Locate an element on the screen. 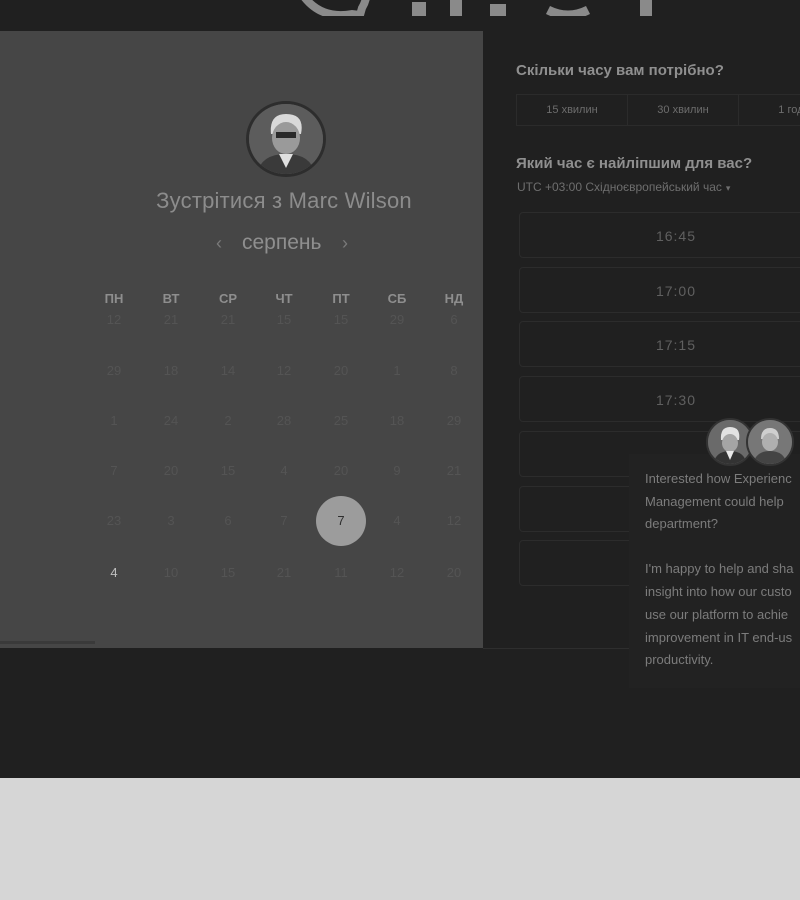 The height and width of the screenshot is (900, 800). panel-divider is located at coordinates (47, 642).